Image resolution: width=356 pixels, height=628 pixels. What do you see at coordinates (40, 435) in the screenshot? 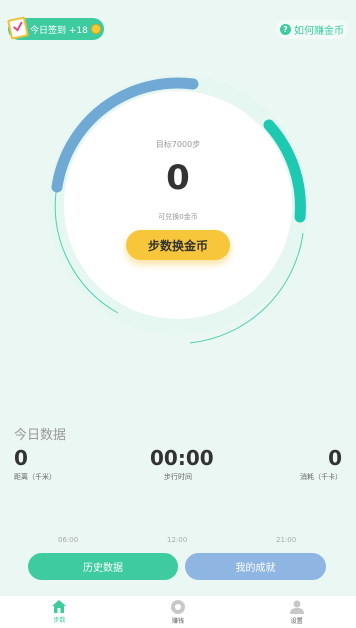
I see `today-data-title: 今日数据` at bounding box center [40, 435].